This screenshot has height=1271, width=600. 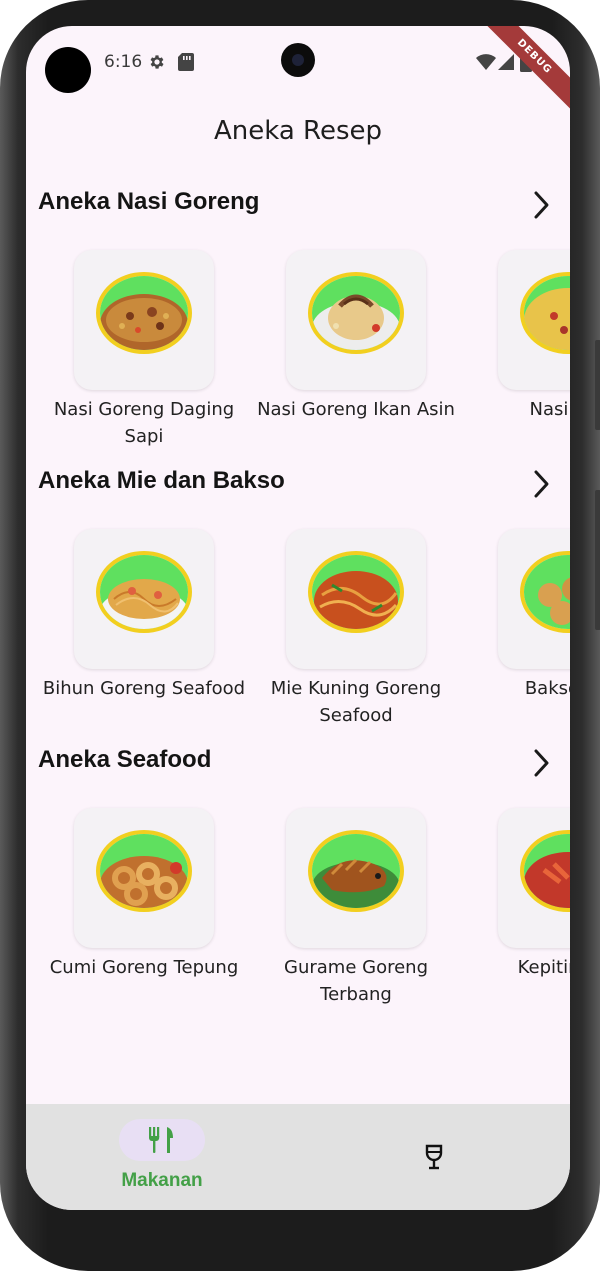 I want to click on page-title: Aneka Resep, so click(x=298, y=131).